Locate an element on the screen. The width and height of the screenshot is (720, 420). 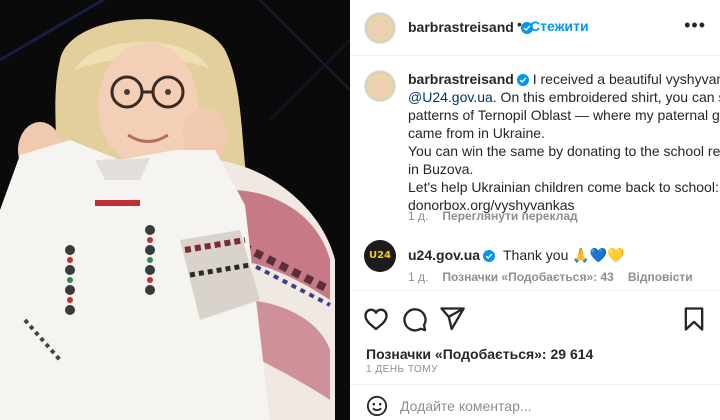
caption-username: barbrastreisand is located at coordinates (461, 79).